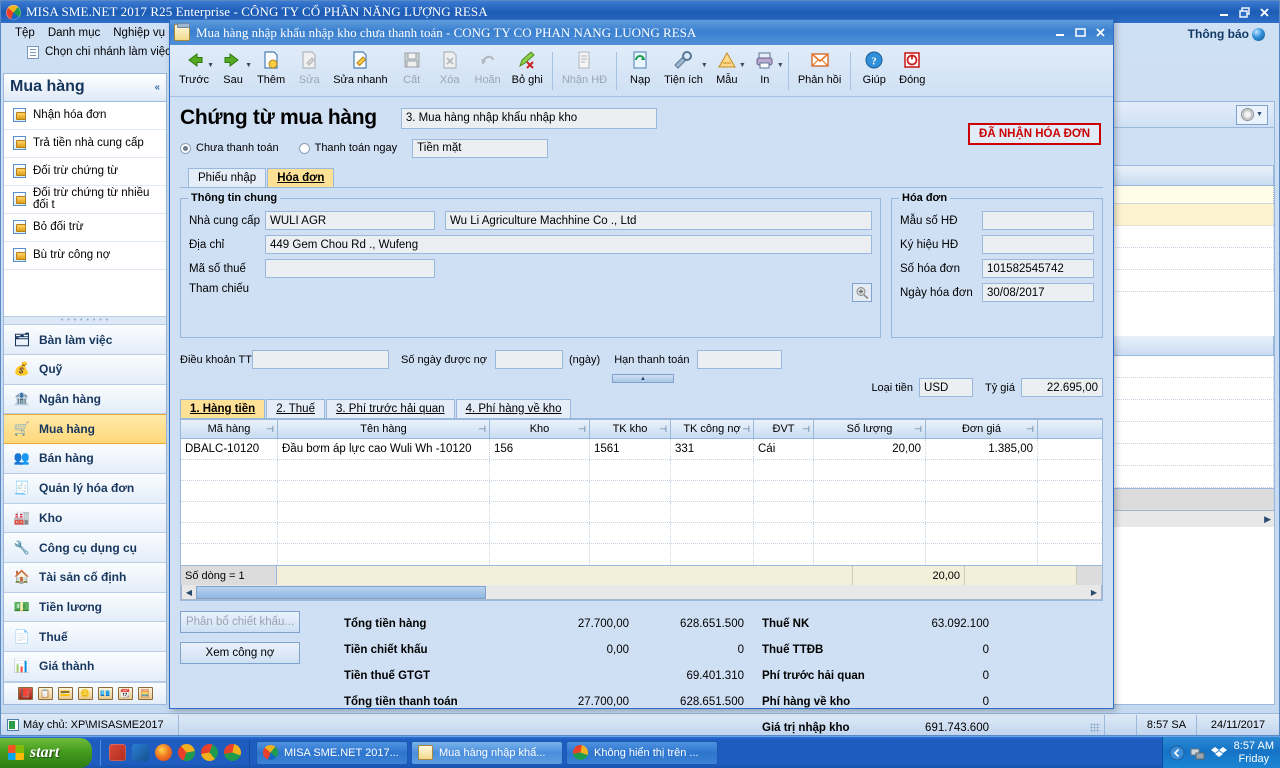  Describe the element at coordinates (85, 369) in the screenshot. I see `sidebar-item-quy: 💰 Quỹ` at that location.